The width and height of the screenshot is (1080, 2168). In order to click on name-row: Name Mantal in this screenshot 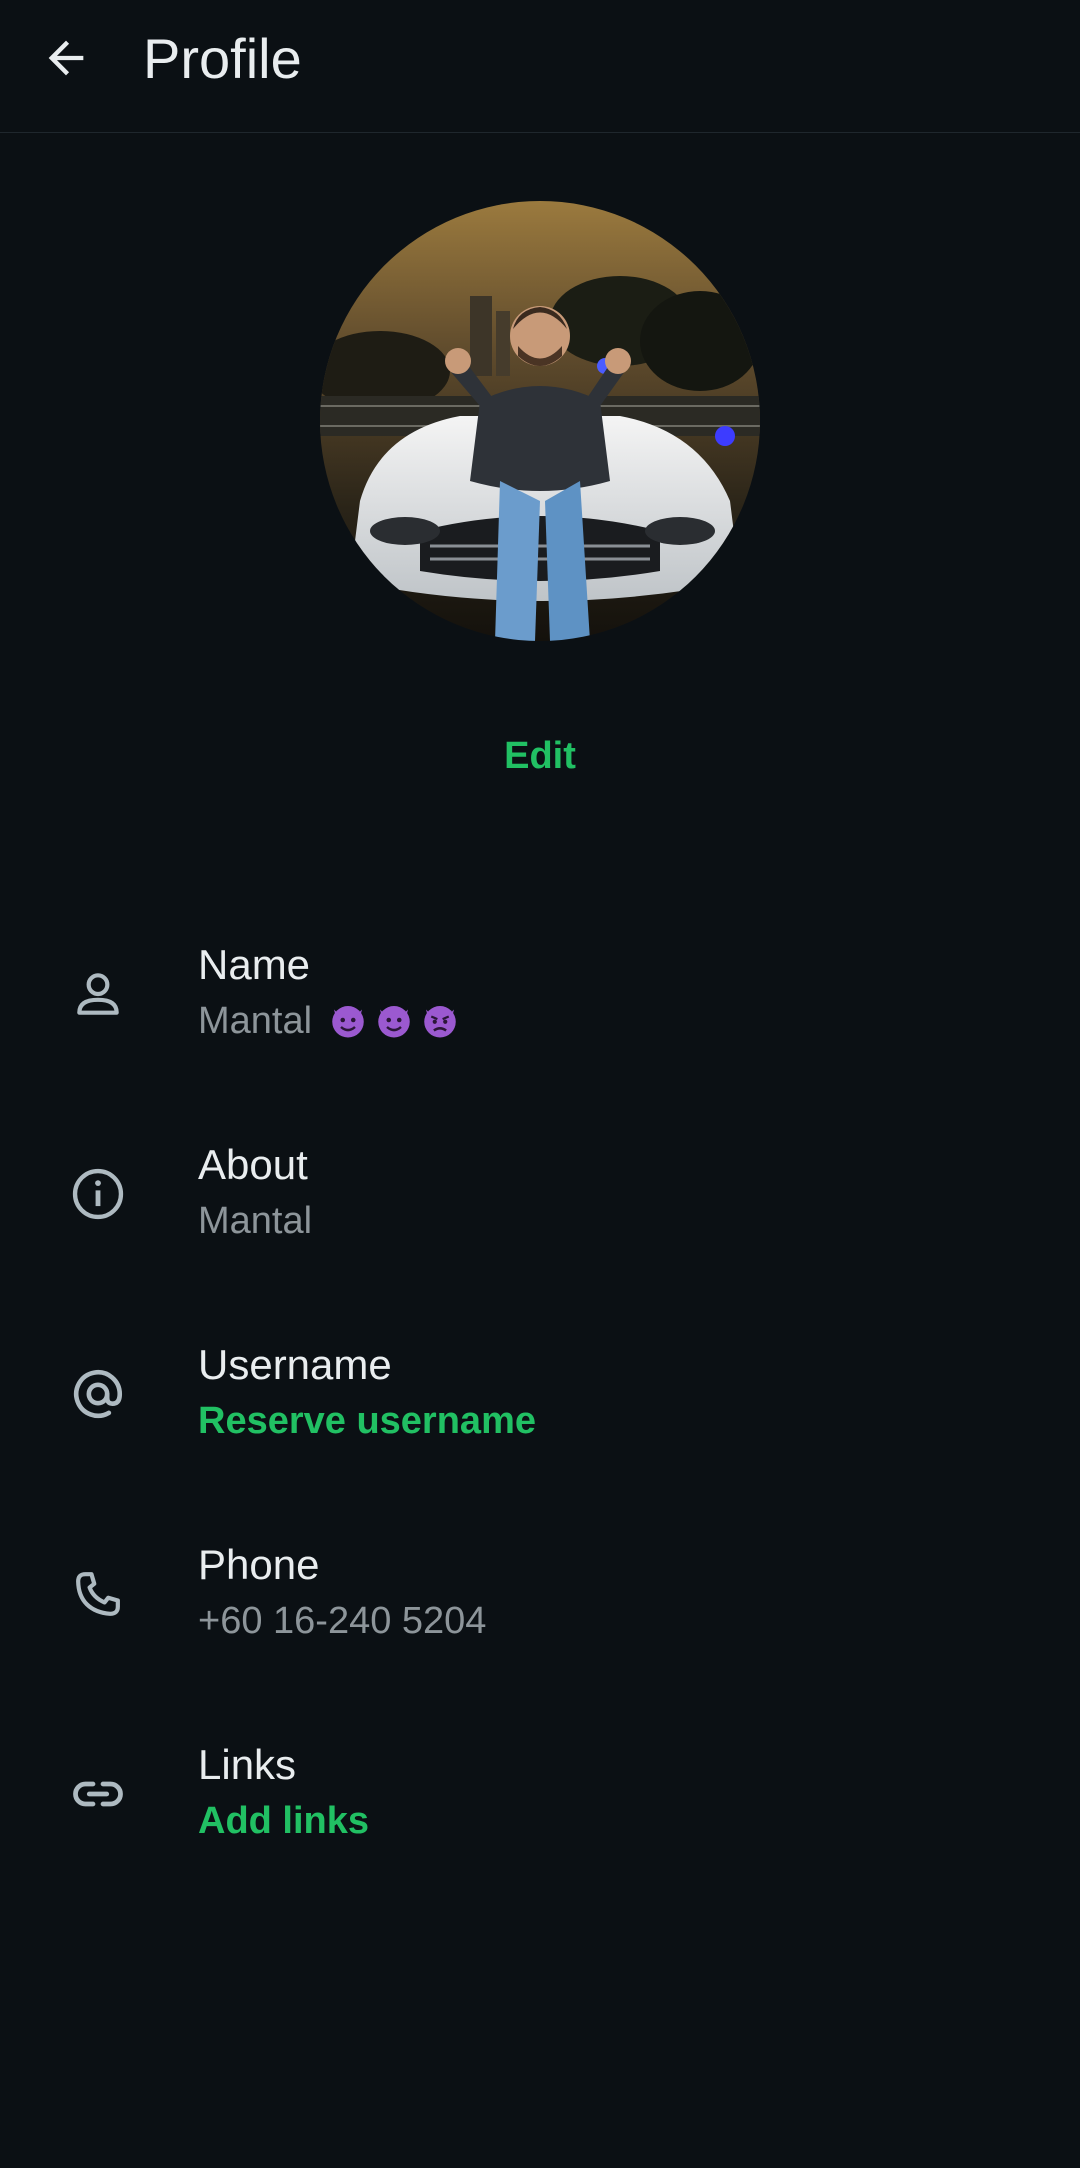, I will do `click(540, 1010)`.